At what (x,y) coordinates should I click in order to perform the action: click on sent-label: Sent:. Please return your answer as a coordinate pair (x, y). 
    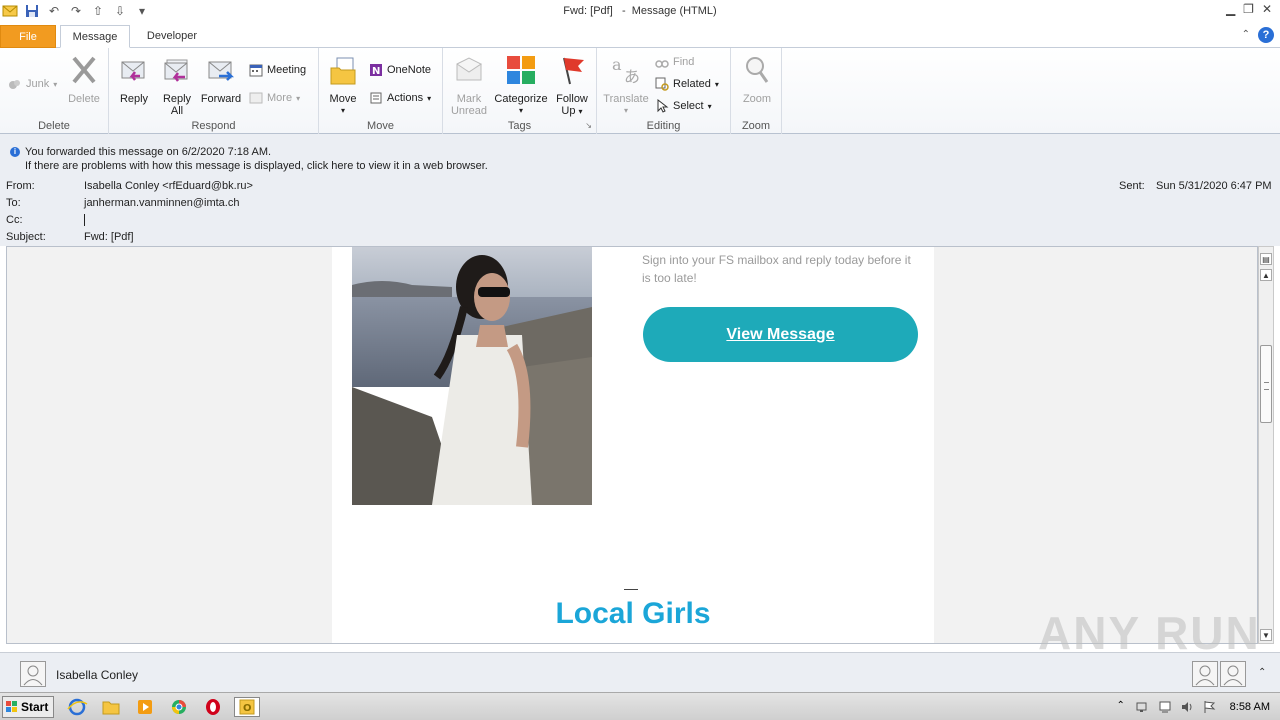
    Looking at the image, I should click on (1132, 186).